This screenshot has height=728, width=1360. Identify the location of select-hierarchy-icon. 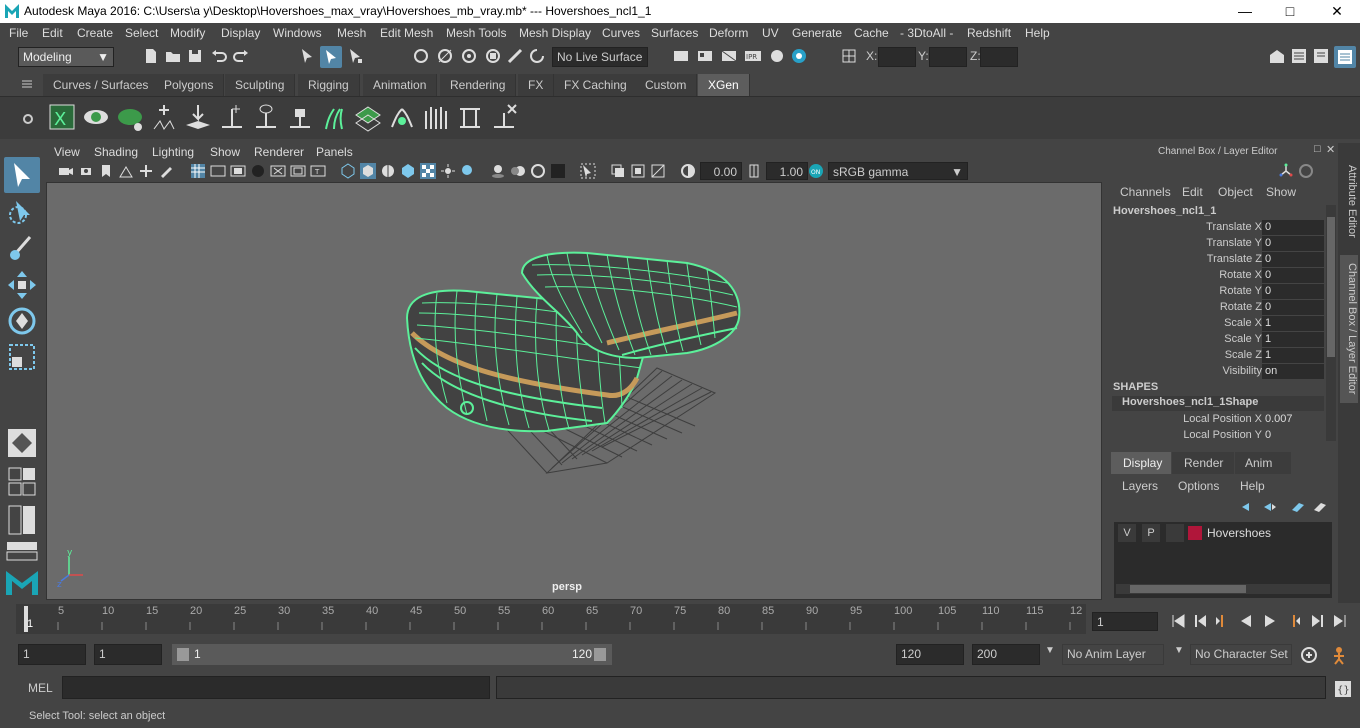
(307, 56).